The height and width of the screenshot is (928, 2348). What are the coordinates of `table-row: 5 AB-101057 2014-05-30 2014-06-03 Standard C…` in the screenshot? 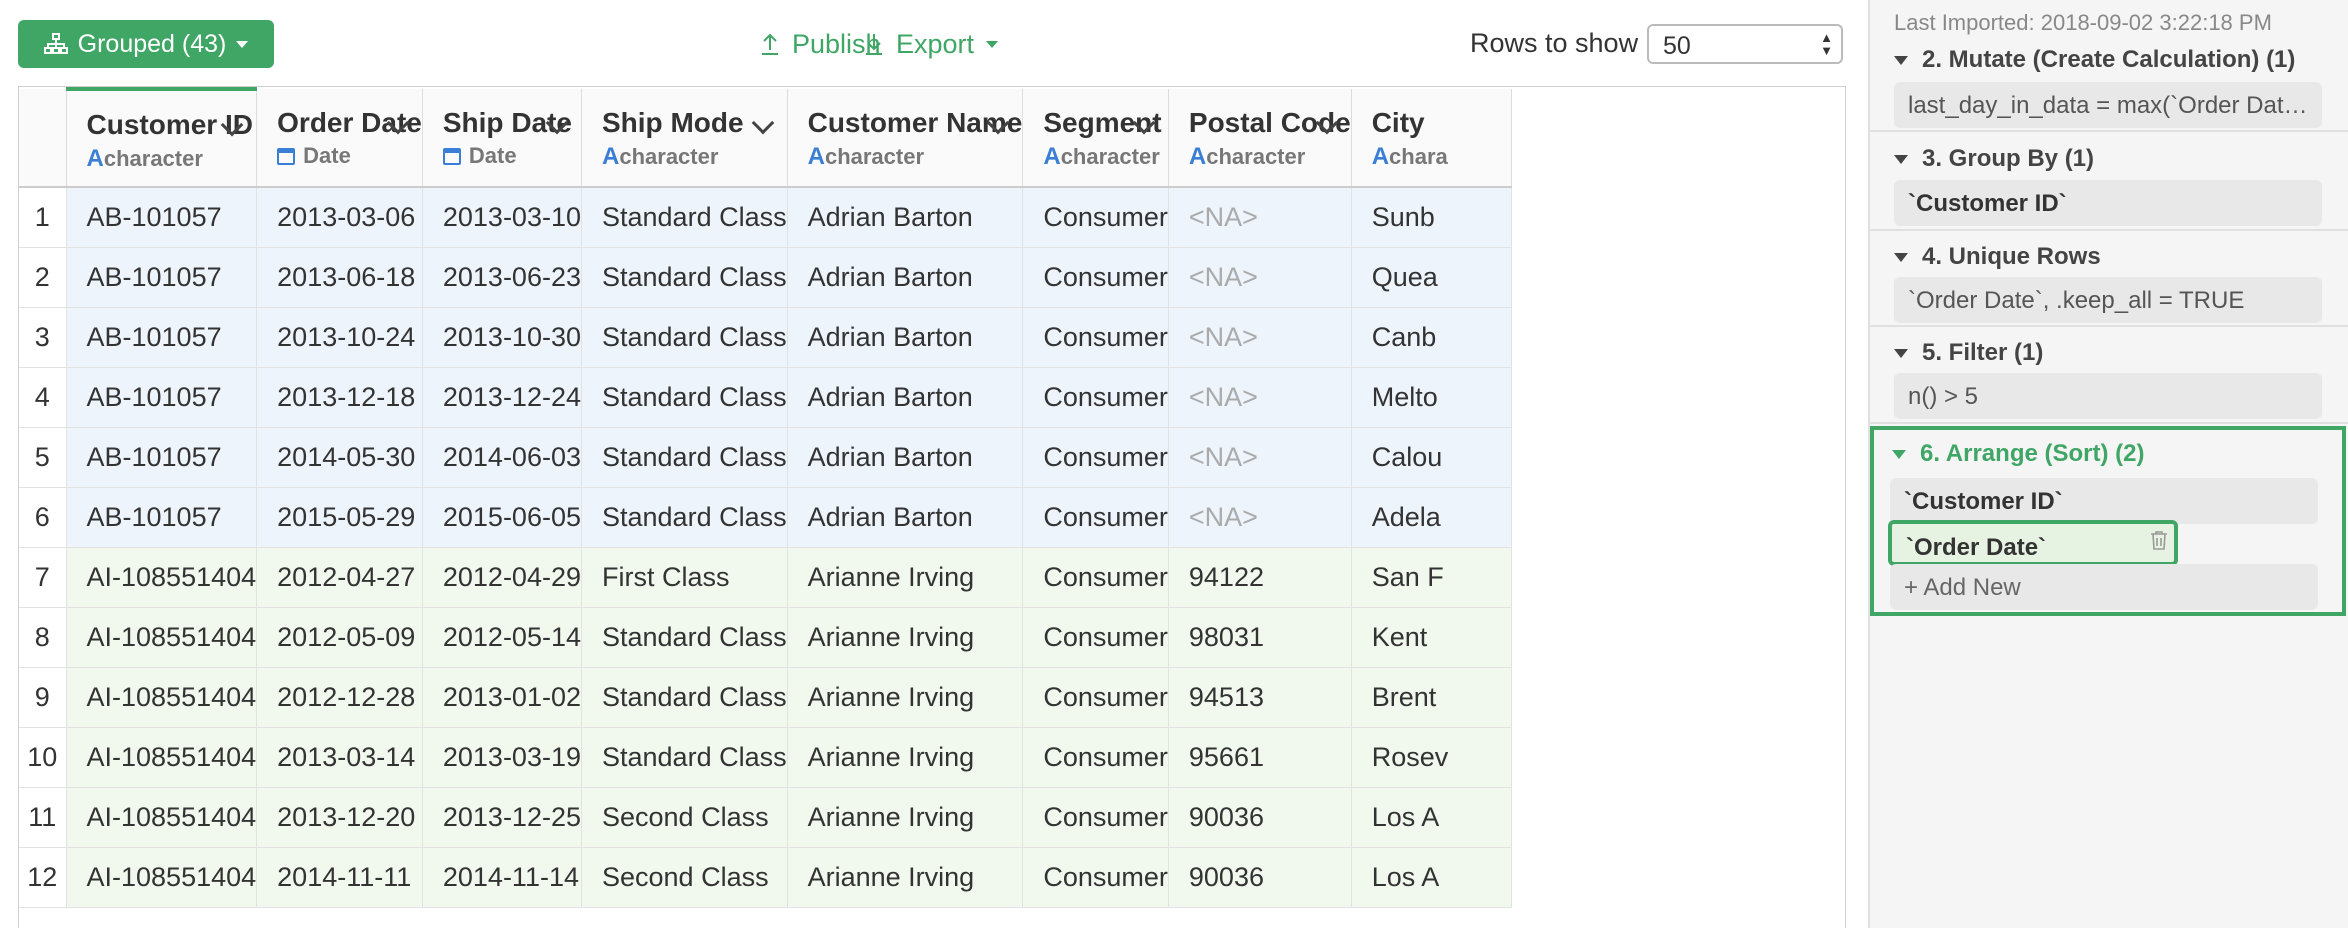 It's located at (765, 457).